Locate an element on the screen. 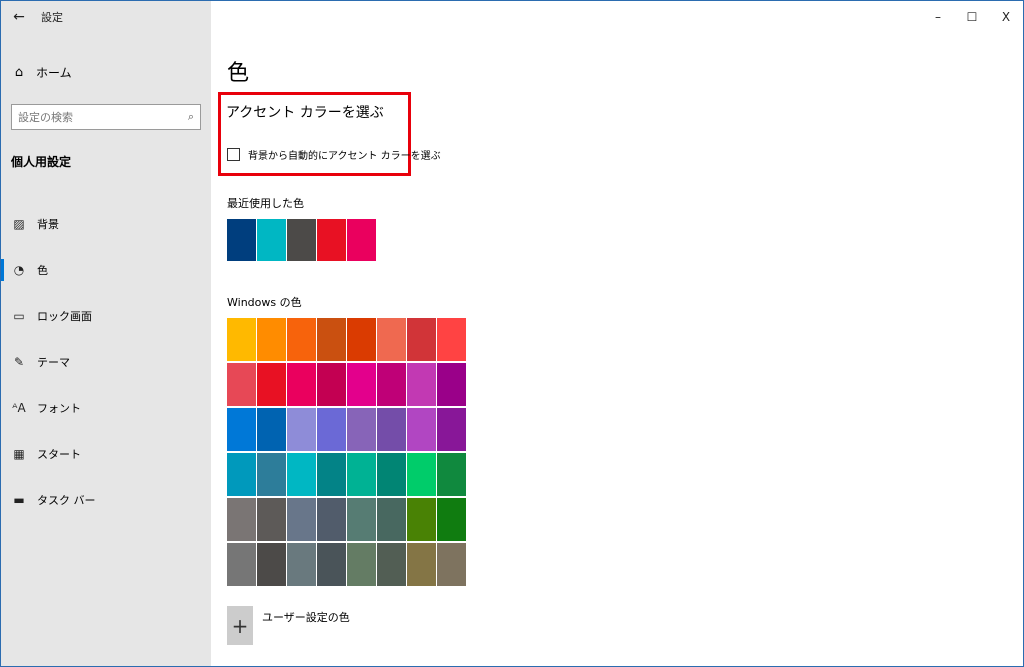 The height and width of the screenshot is (667, 1024). windows-colors-label: Windows の色 is located at coordinates (264, 302).